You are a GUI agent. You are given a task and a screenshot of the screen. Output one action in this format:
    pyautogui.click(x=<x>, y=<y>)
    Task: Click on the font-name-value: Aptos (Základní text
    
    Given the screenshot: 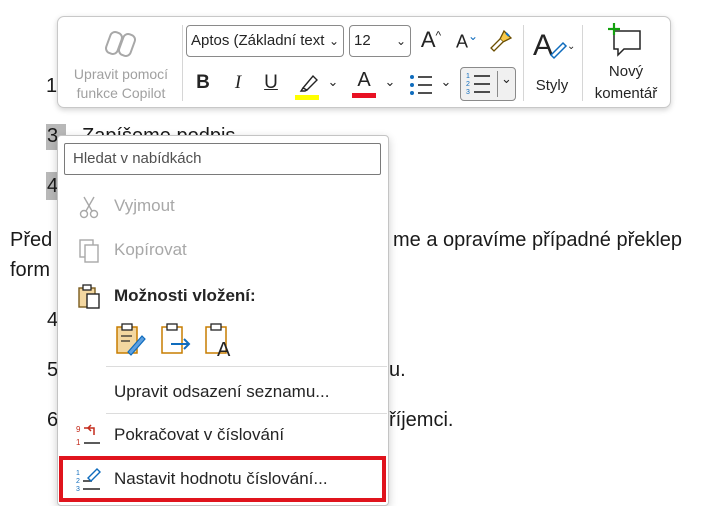 What is the action you would take?
    pyautogui.click(x=258, y=40)
    